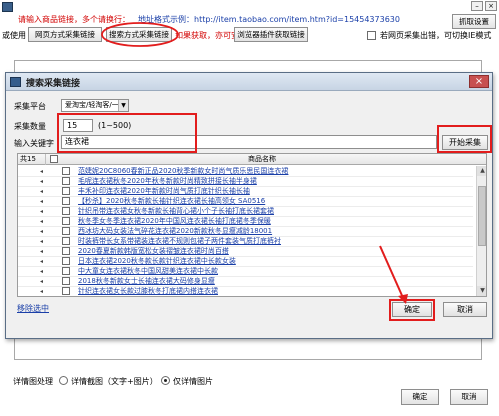  I want to click on scroll-up-icon: ▲, so click(481, 171).